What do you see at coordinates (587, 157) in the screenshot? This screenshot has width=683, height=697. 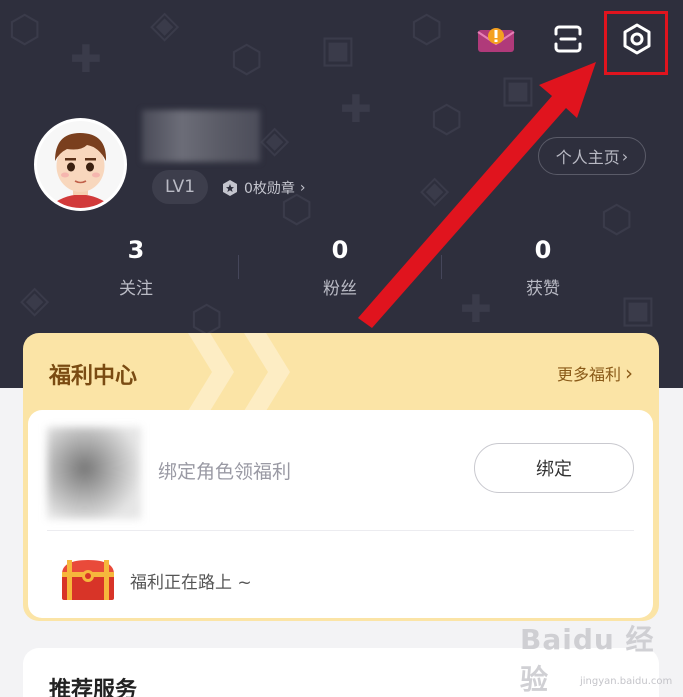 I see `homepage-label: 个人主页` at bounding box center [587, 157].